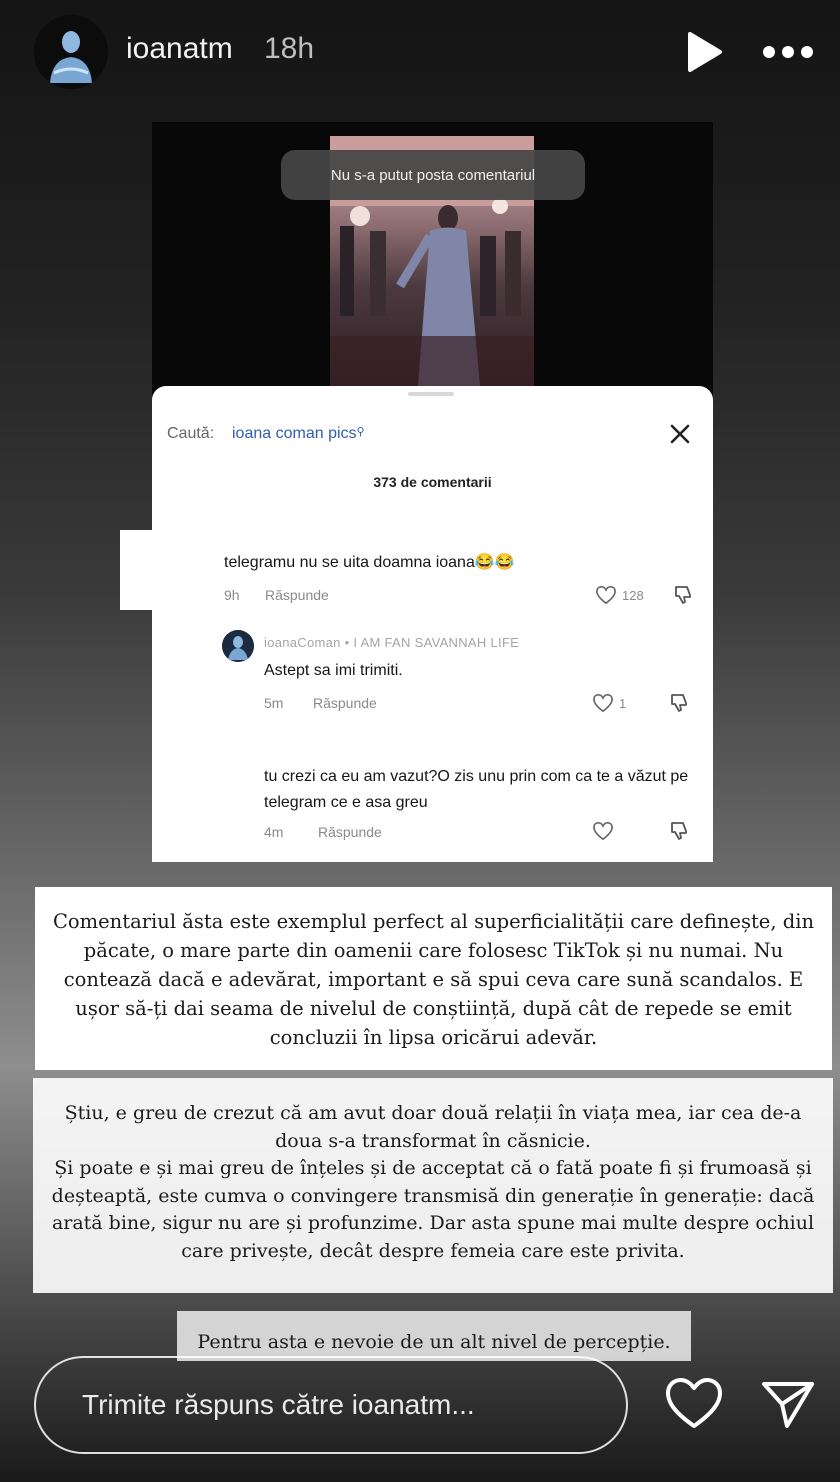 Image resolution: width=840 pixels, height=1482 pixels. I want to click on author-avatar, so click(238, 646).